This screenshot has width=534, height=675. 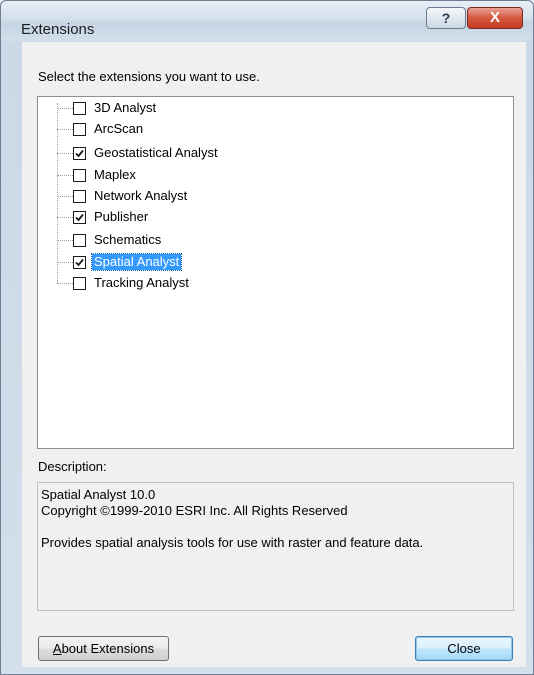 I want to click on extension-item-geostatistical-analyst: Geostatistical Analyst, so click(x=138, y=153).